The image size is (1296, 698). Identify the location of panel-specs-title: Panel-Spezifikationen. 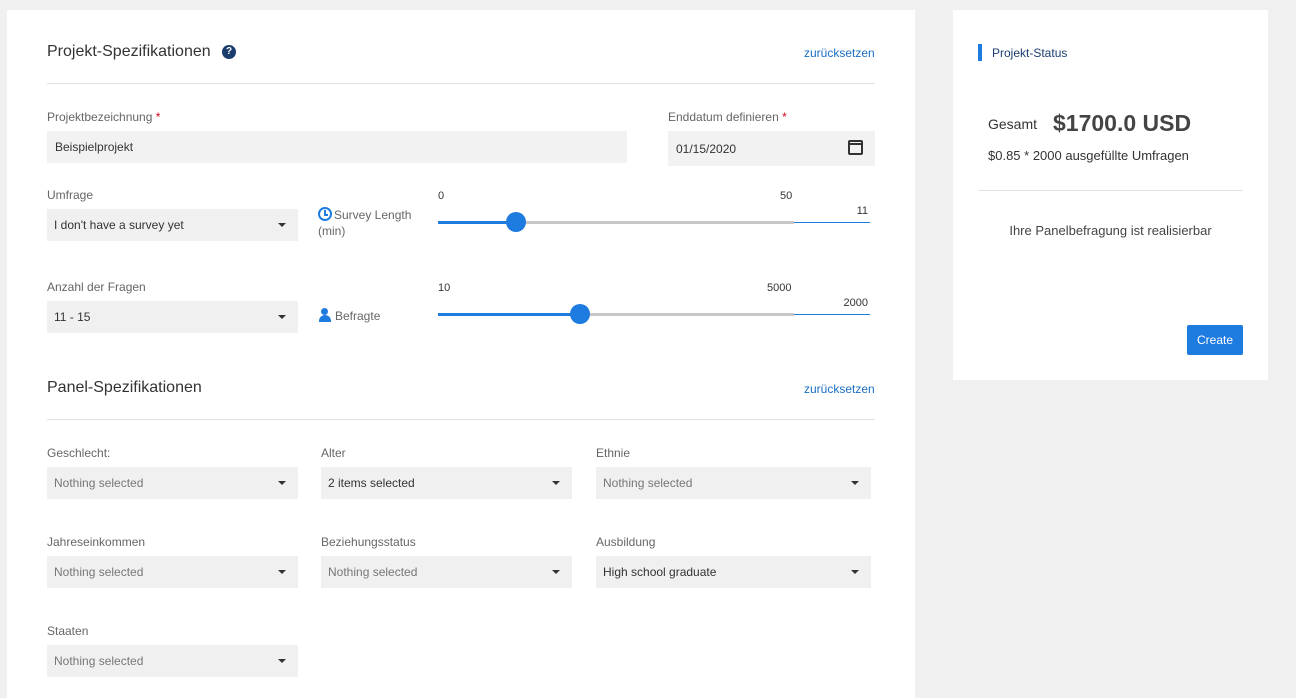
(124, 387).